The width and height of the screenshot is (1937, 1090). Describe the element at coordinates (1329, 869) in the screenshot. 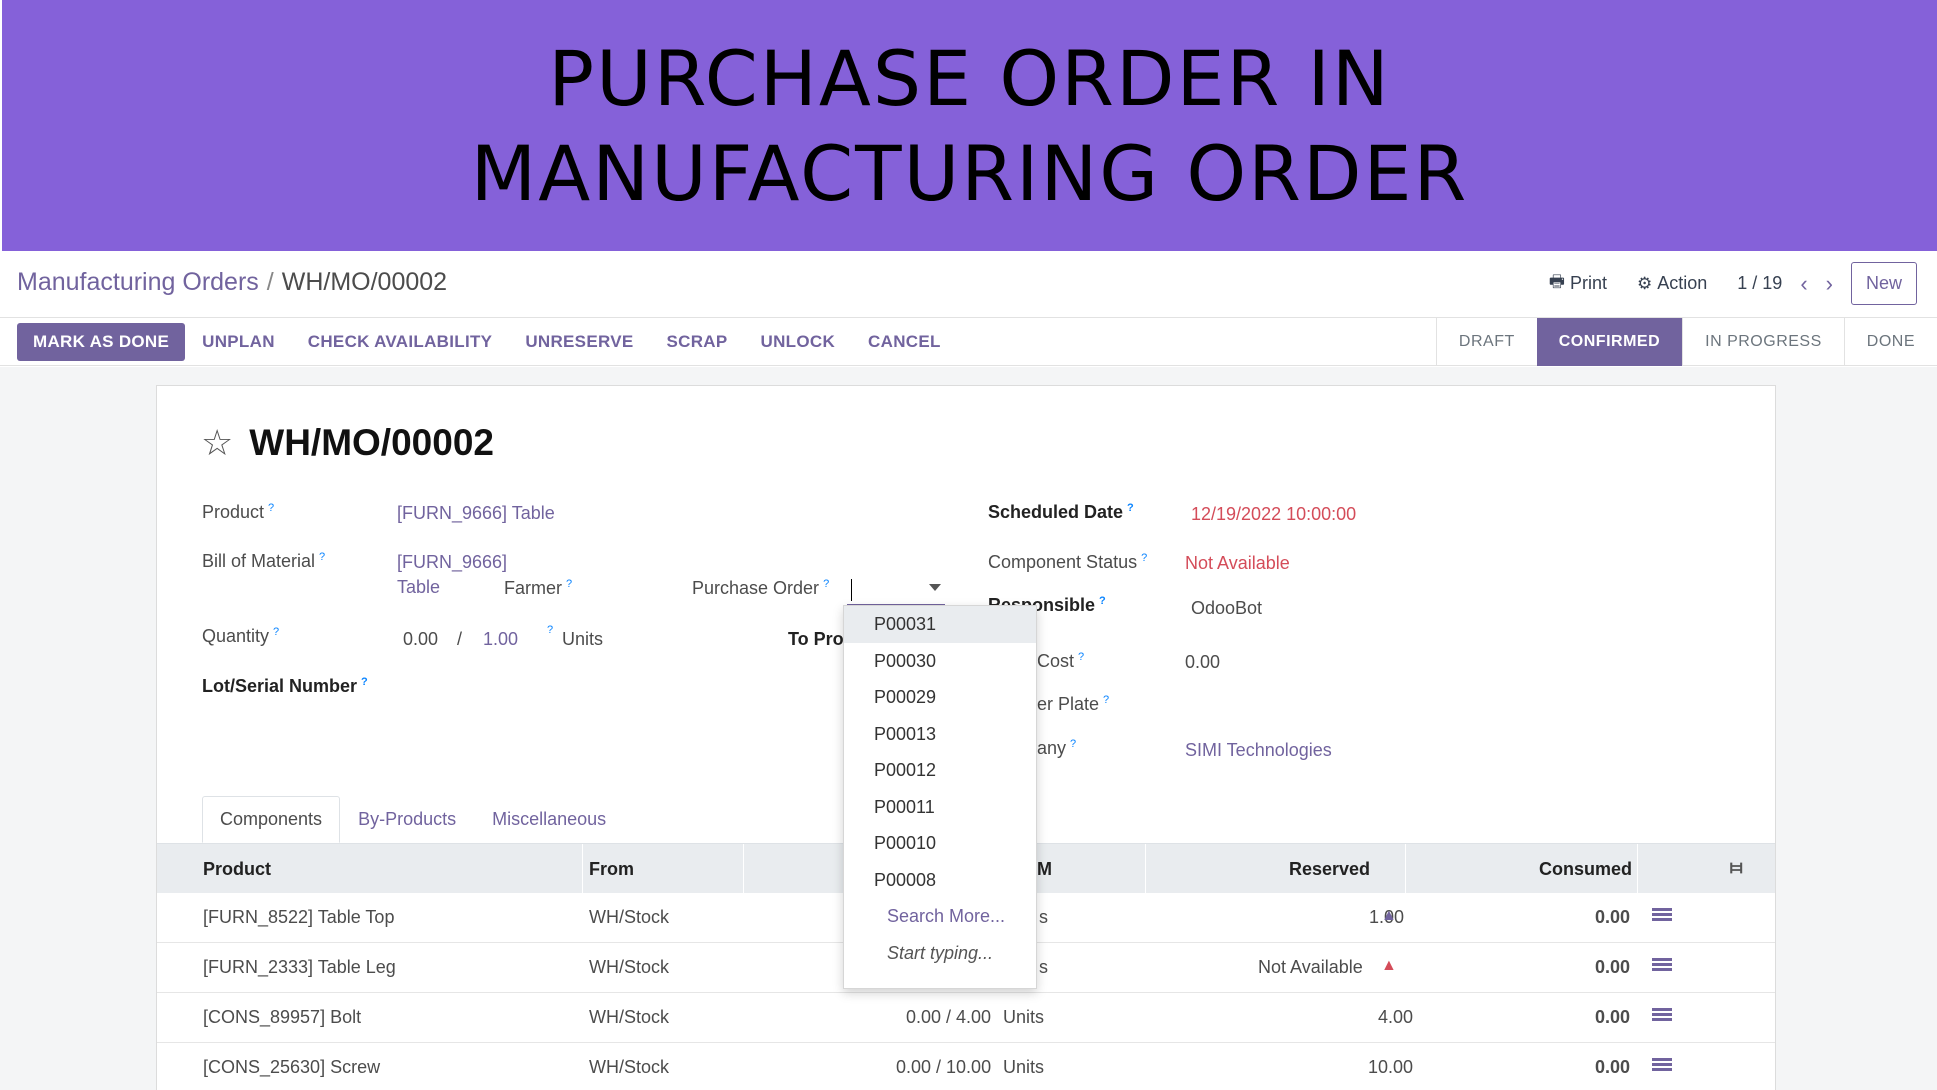

I see `col-reserved: Reserved` at that location.